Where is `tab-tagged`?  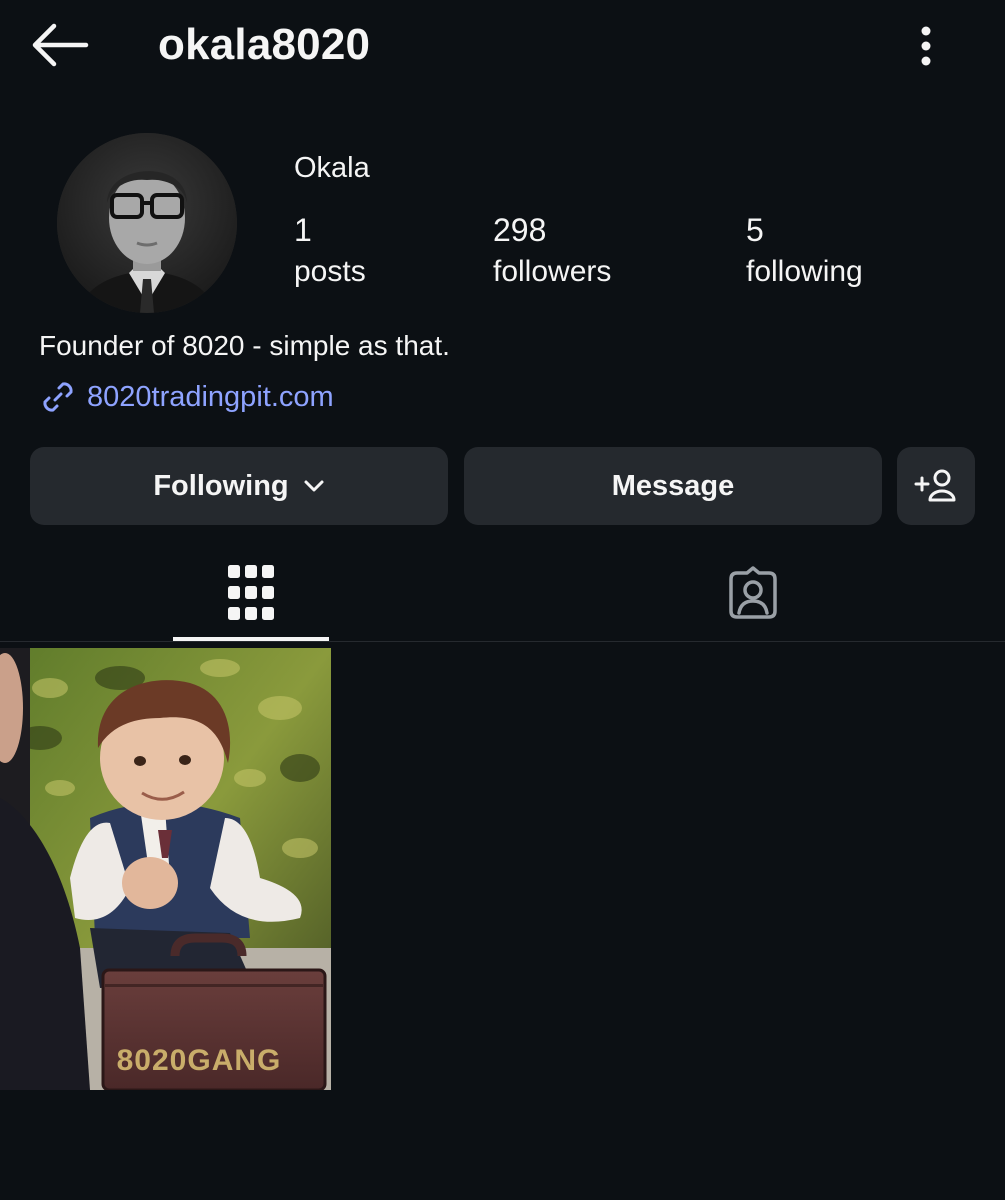 tab-tagged is located at coordinates (753, 592).